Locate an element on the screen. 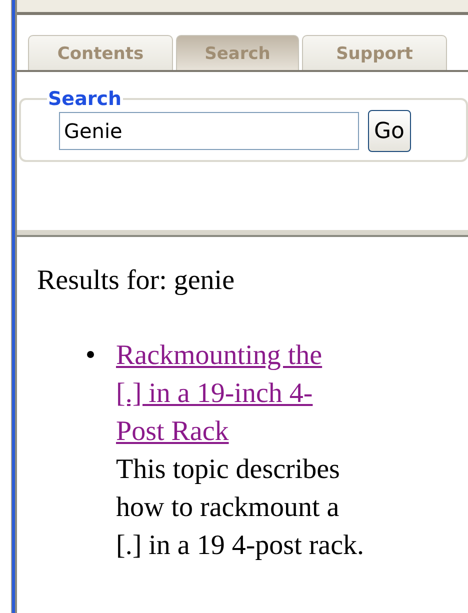 Image resolution: width=468 pixels, height=613 pixels. result-link: Rackmounting the [.] in a 19-inch 4-Post Rack is located at coordinates (233, 394).